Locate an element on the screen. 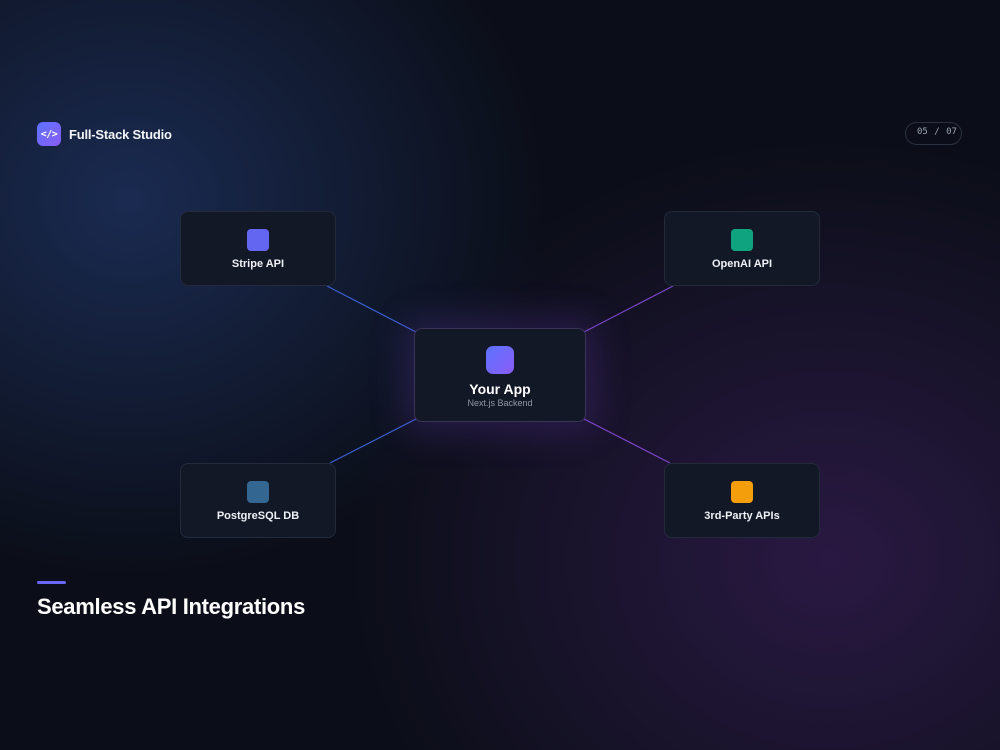 The width and height of the screenshot is (1000, 750). center-subtitle: Next.js Backend is located at coordinates (500, 403).